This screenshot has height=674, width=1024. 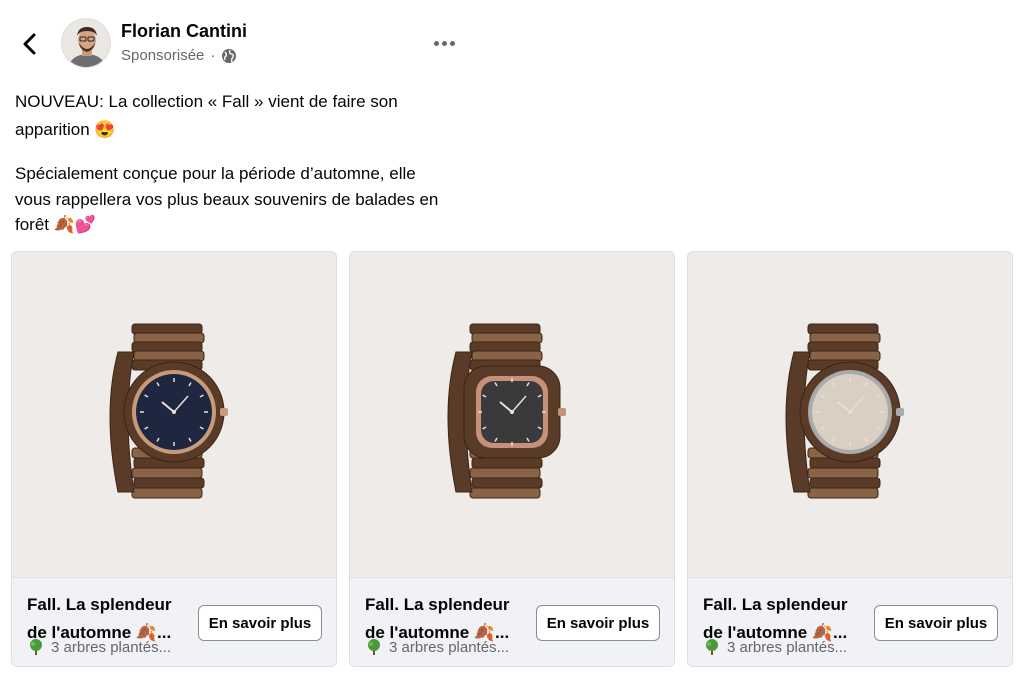 What do you see at coordinates (162, 55) in the screenshot?
I see `sponsored-label: Sponsorisée` at bounding box center [162, 55].